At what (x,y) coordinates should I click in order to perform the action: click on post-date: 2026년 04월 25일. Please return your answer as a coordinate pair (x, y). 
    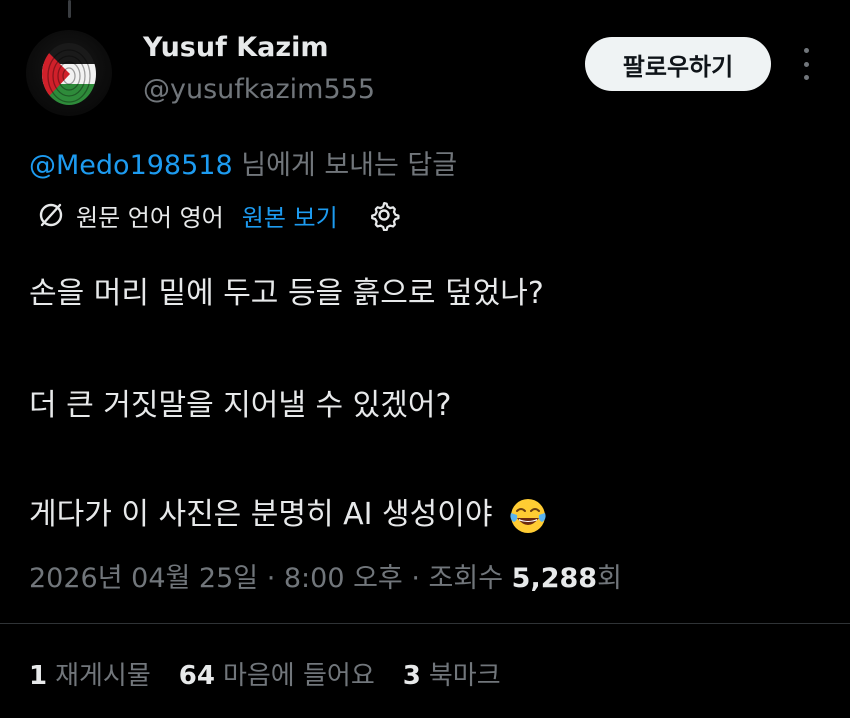
    Looking at the image, I should click on (143, 578).